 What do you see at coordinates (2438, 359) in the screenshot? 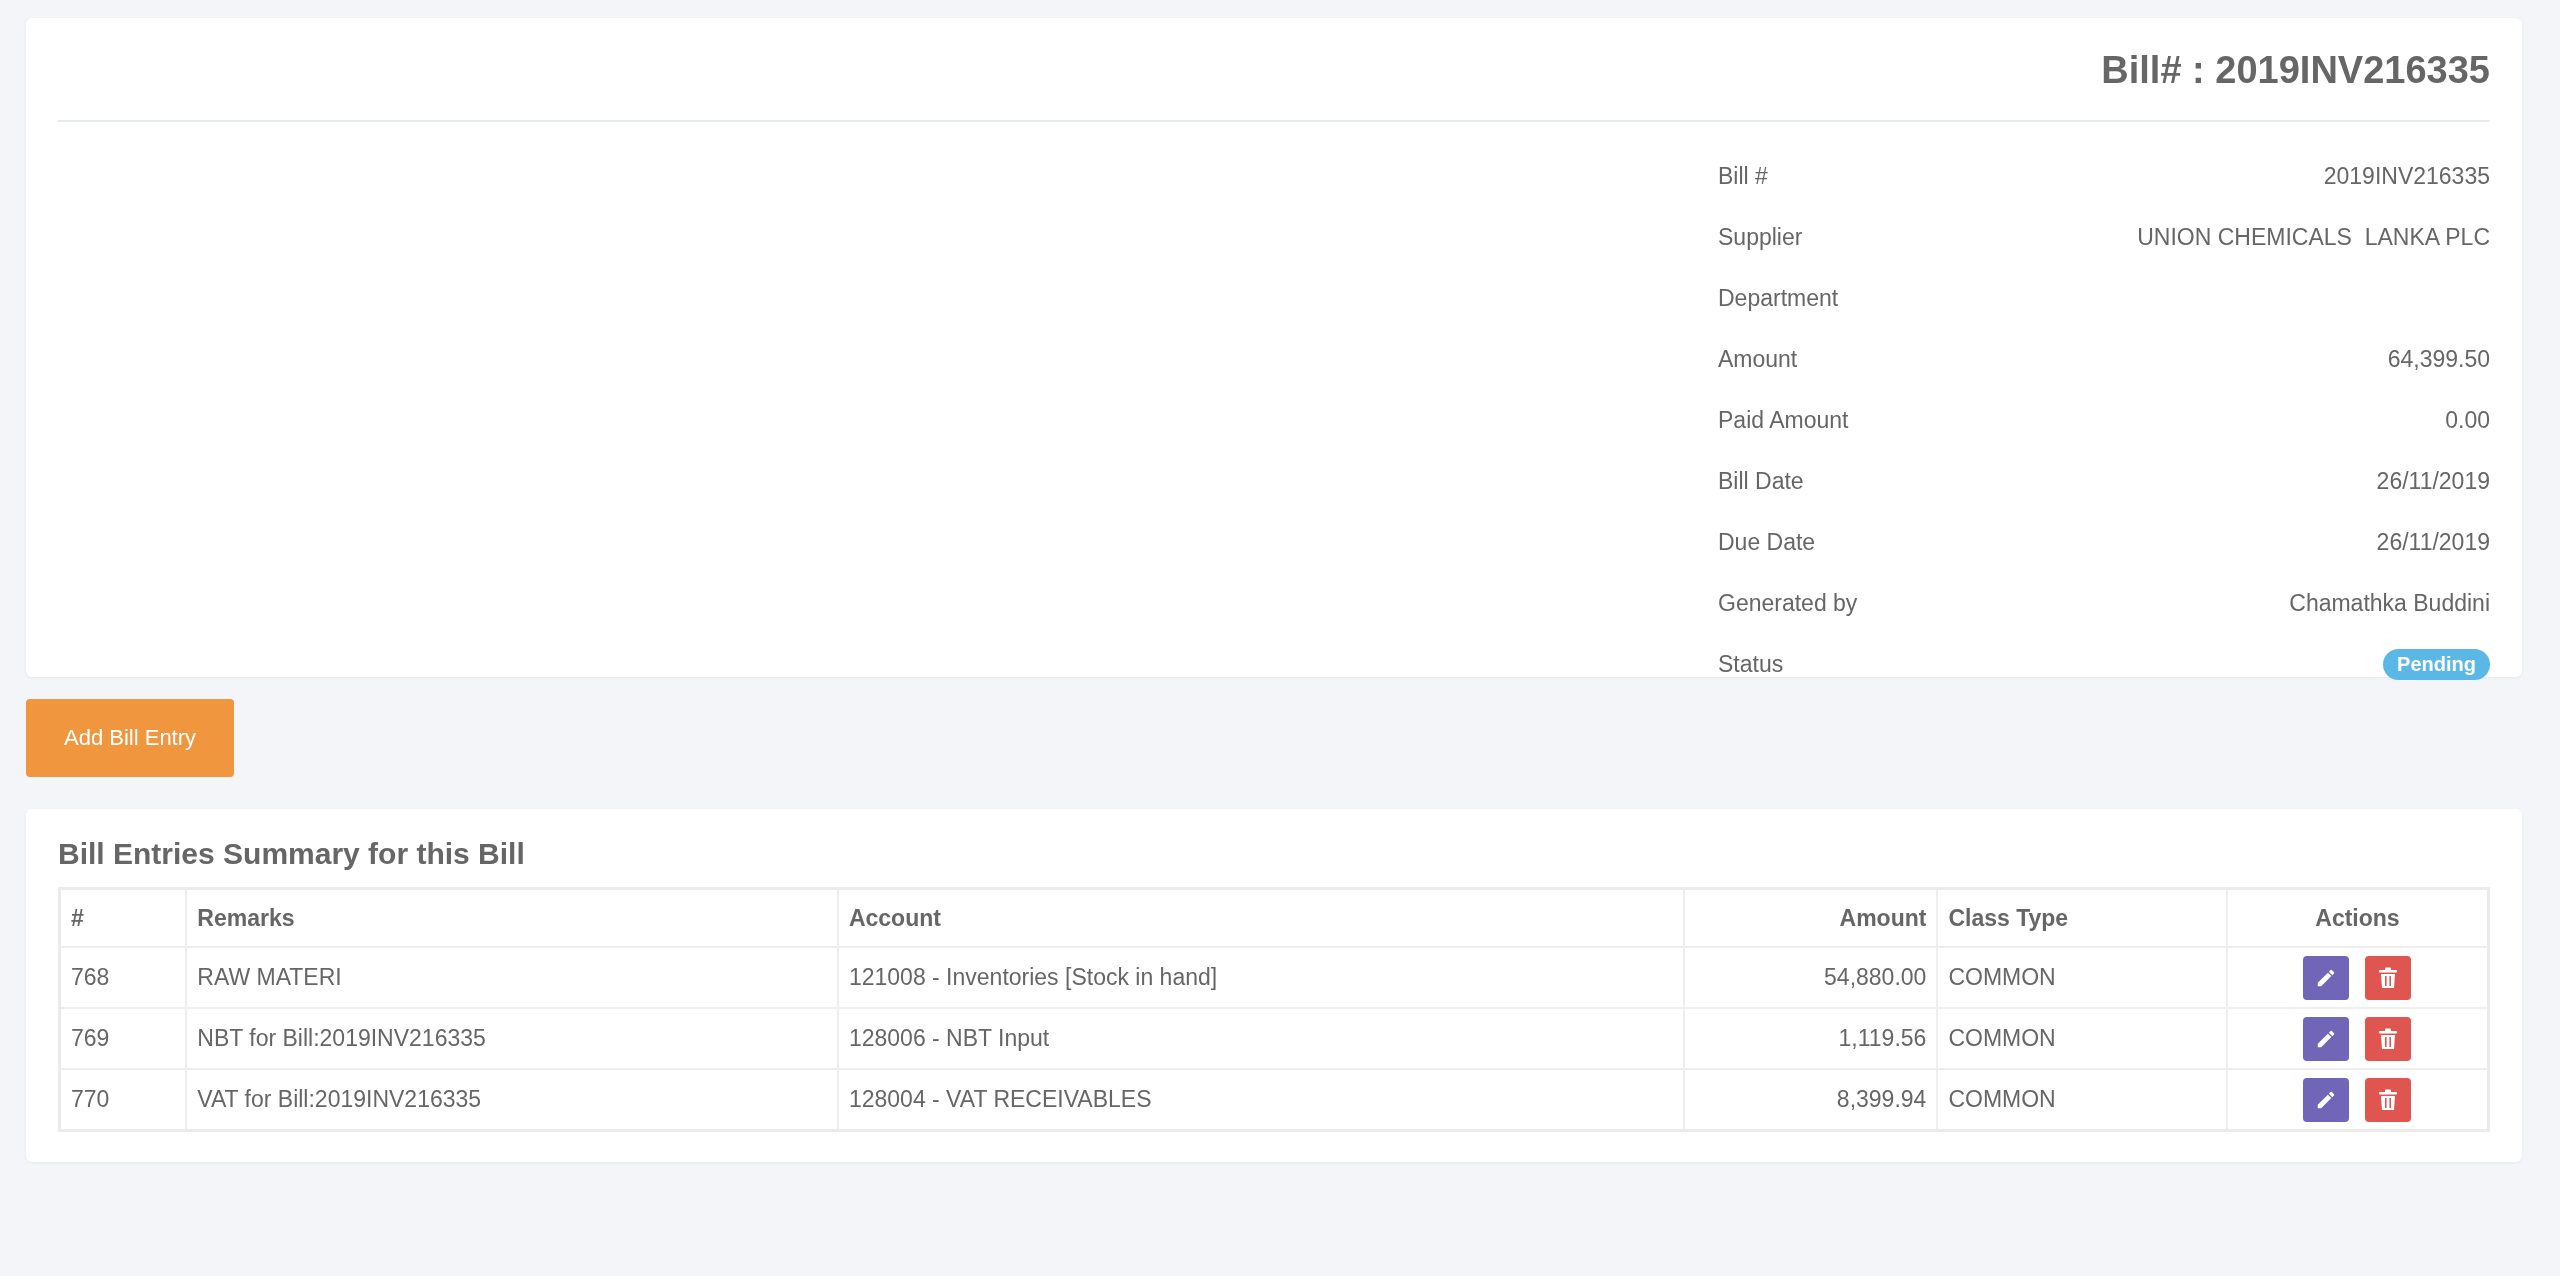
I see `detail-value: 64,399.50` at bounding box center [2438, 359].